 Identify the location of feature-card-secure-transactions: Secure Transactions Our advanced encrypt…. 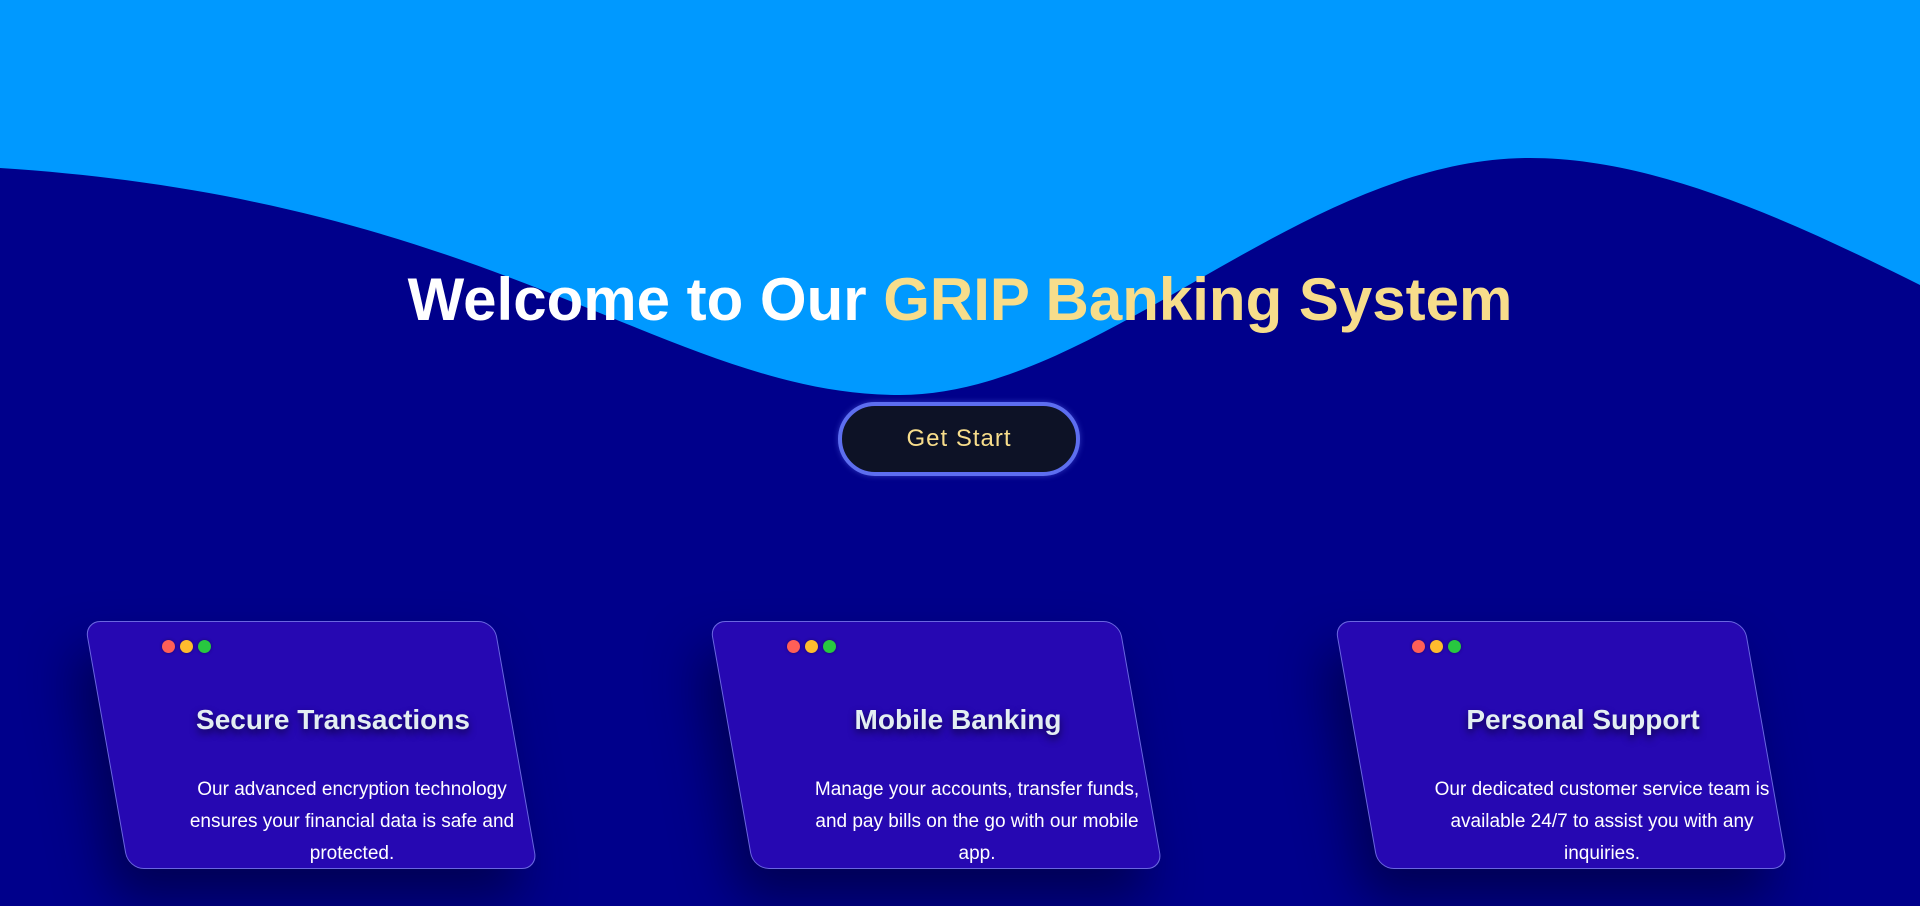
(311, 745).